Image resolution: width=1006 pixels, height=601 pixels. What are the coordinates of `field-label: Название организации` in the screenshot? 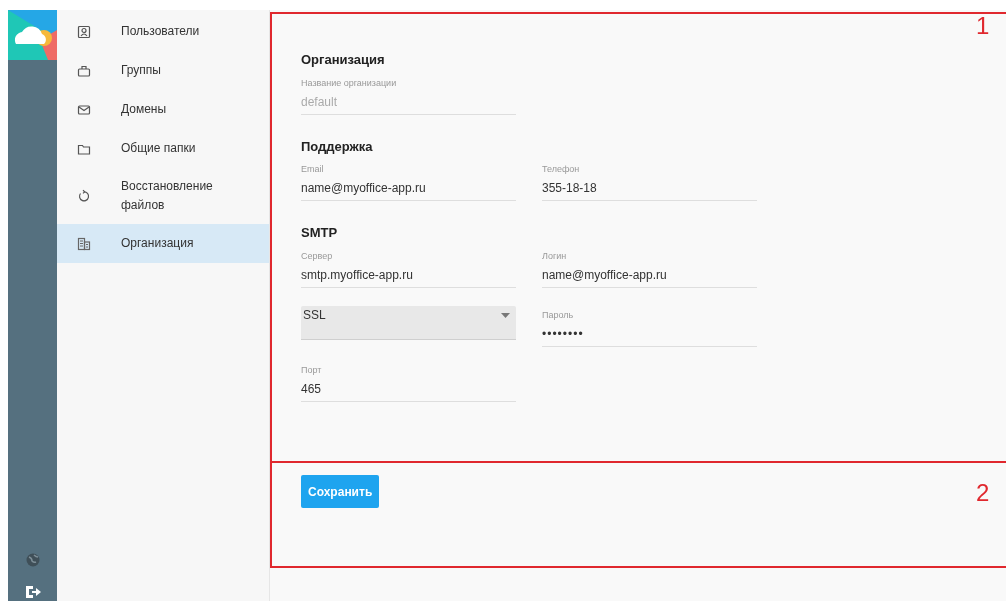 It's located at (349, 82).